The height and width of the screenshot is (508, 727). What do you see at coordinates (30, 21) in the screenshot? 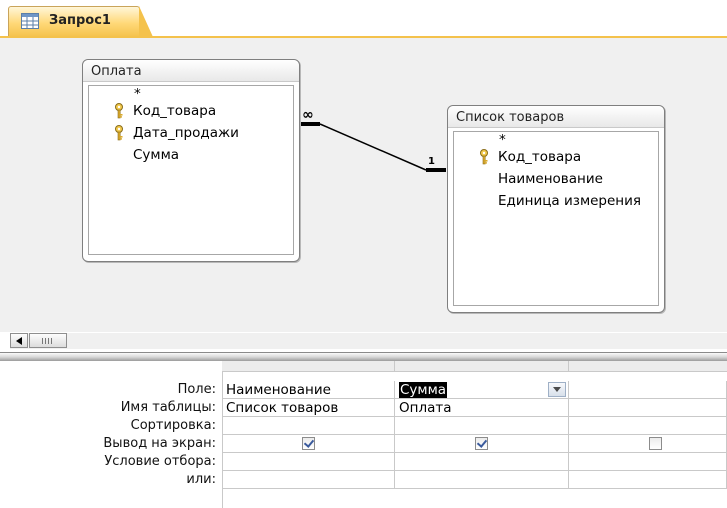
I see `query-icon` at bounding box center [30, 21].